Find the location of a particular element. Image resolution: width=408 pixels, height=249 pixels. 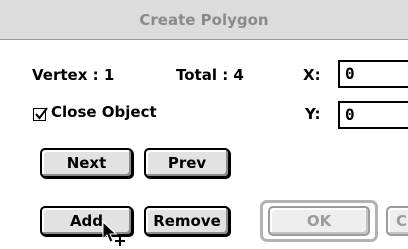

x-input: 0 is located at coordinates (373, 74).